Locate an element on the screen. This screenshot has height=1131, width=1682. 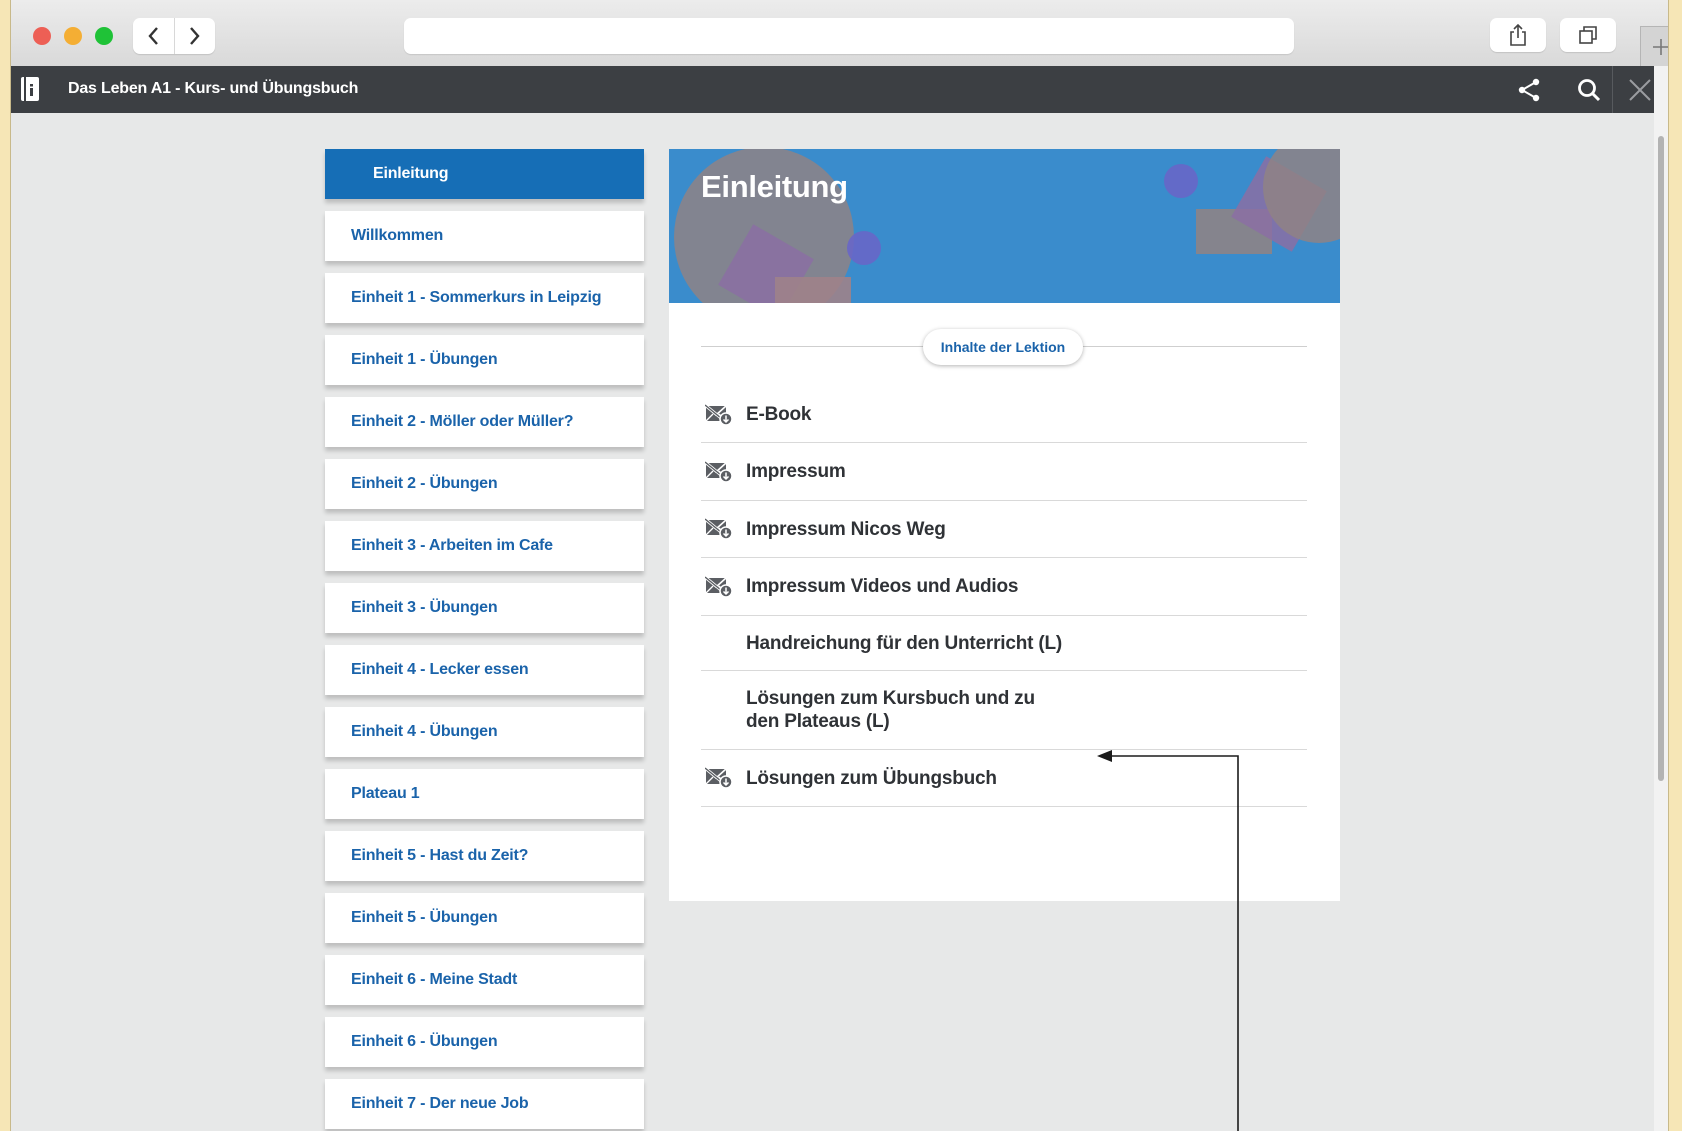
chevron-right-icon is located at coordinates (194, 36).